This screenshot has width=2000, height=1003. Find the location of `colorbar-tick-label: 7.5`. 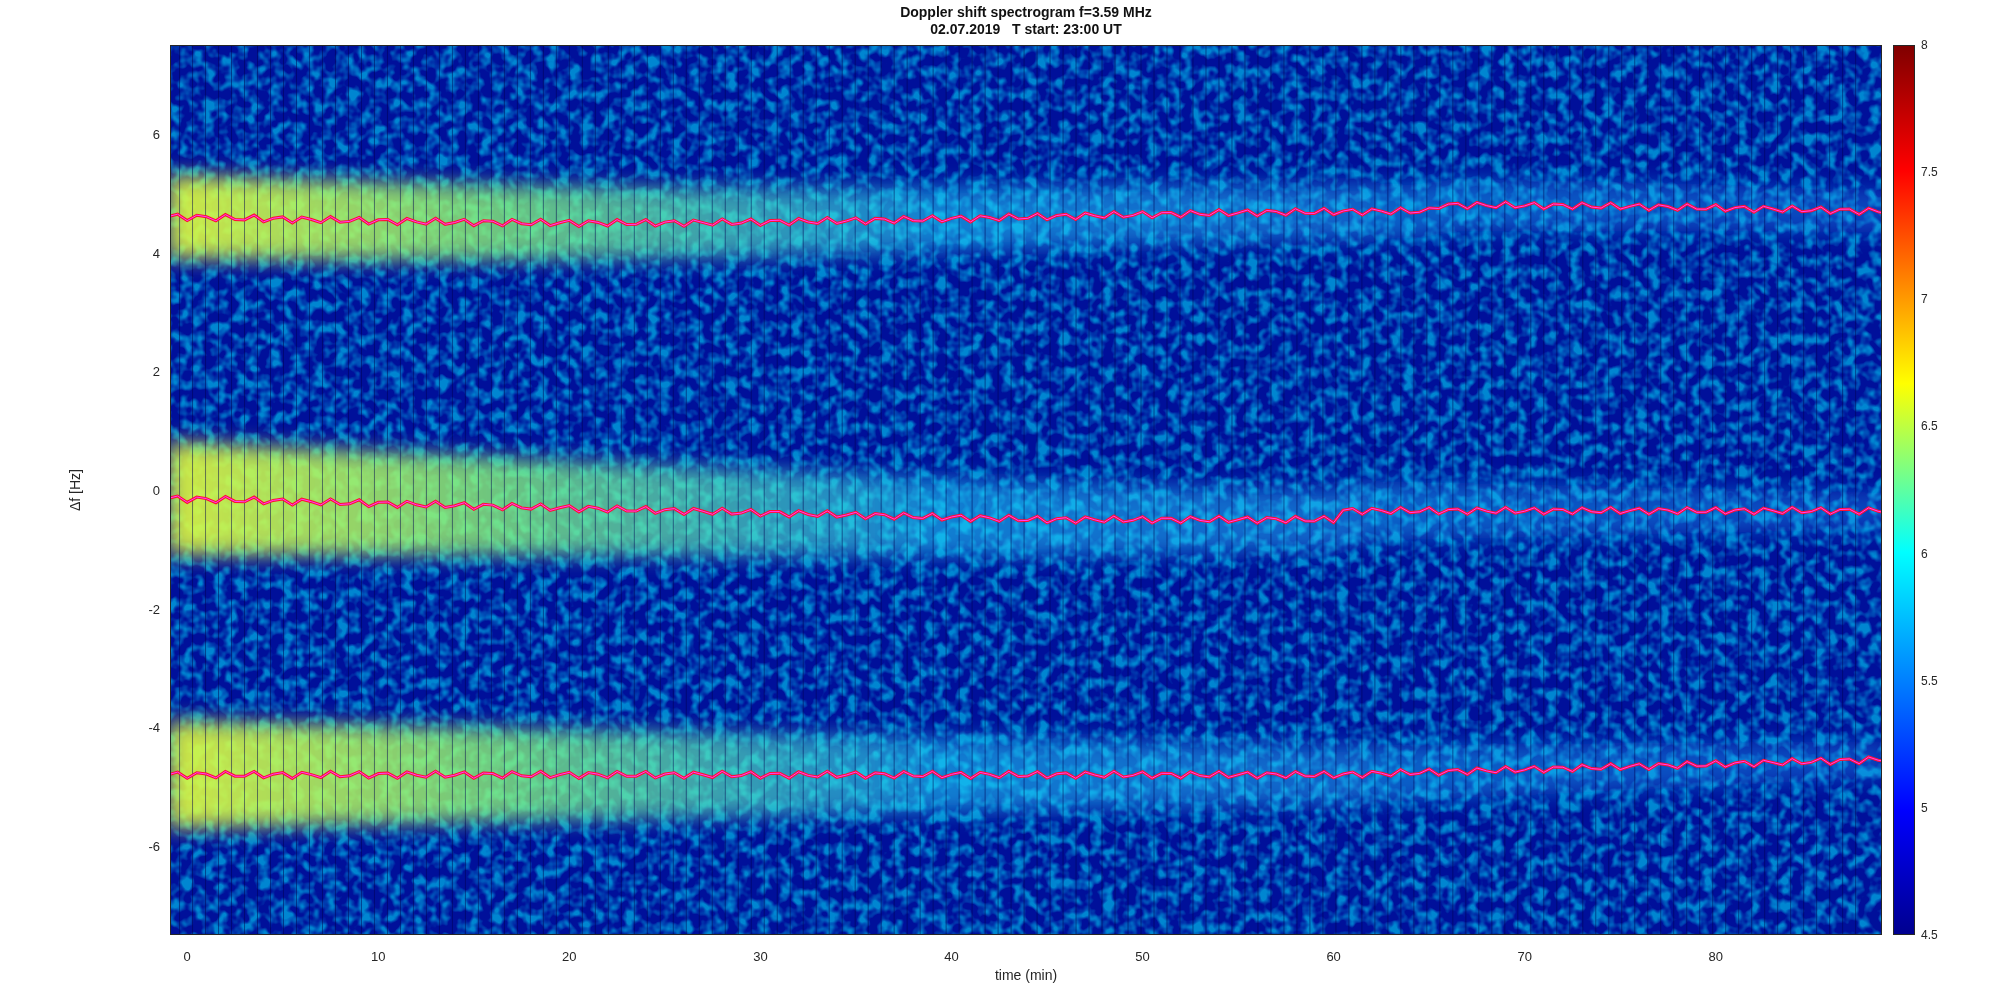

colorbar-tick-label: 7.5 is located at coordinates (1929, 172).